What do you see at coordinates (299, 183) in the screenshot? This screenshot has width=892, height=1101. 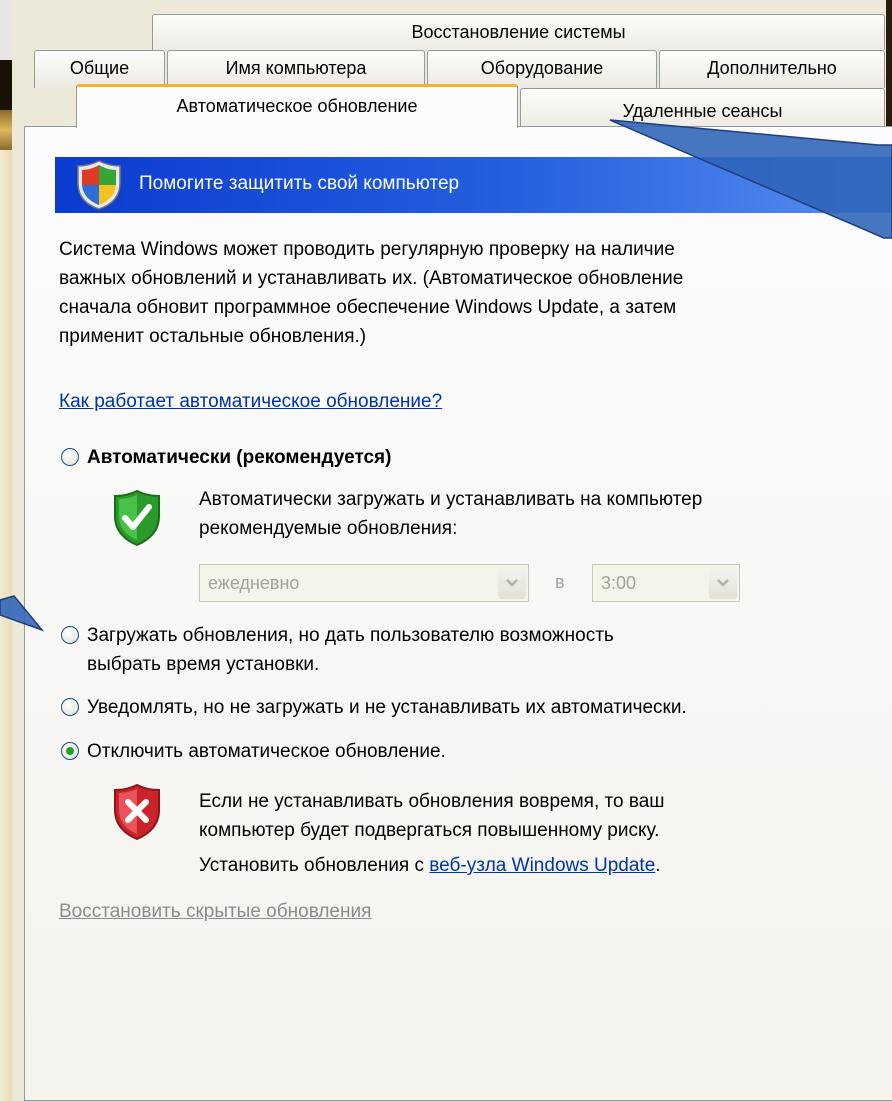 I see `banner-title: Помогите защитить свой компьютер` at bounding box center [299, 183].